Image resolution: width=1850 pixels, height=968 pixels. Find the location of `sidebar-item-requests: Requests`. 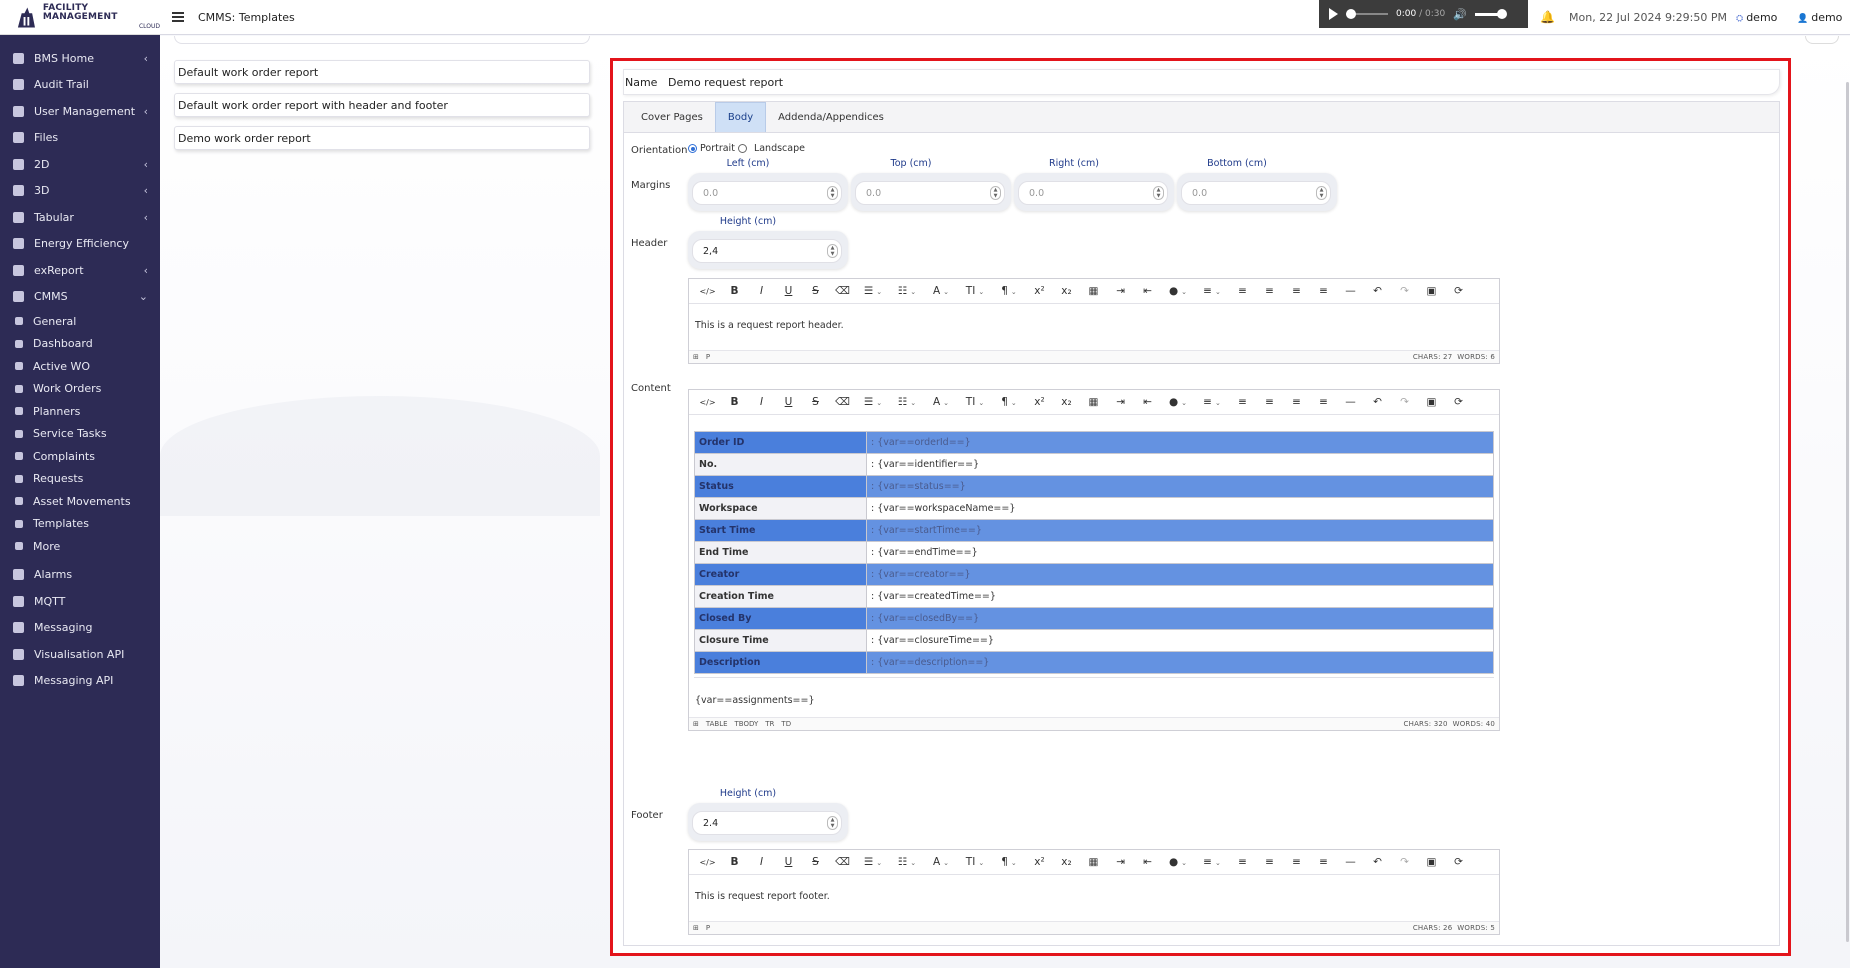

sidebar-item-requests: Requests is located at coordinates (80, 479).